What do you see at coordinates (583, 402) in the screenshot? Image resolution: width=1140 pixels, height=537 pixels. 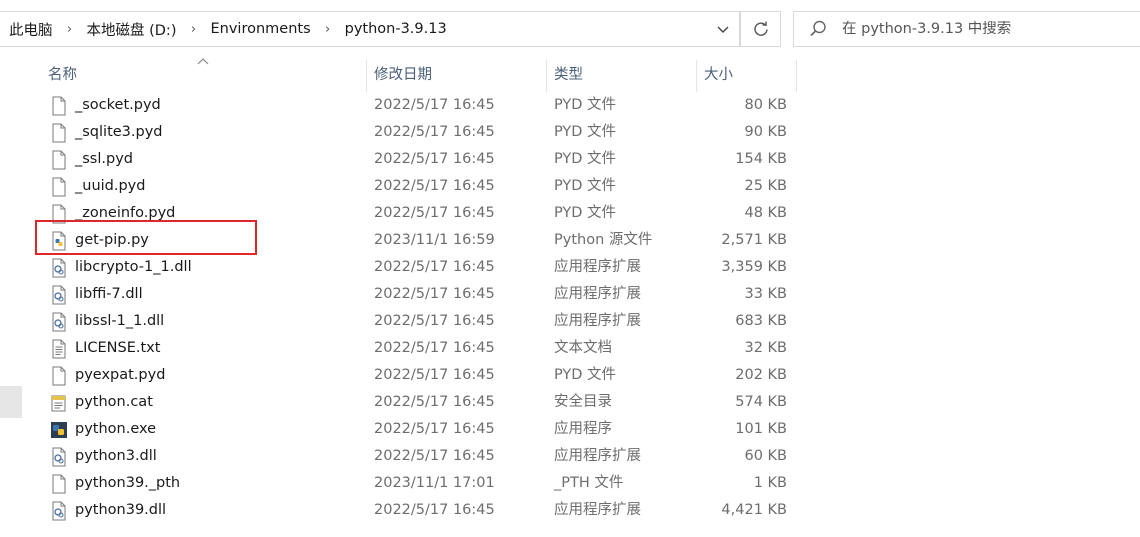 I see `file-type: 安全目录` at bounding box center [583, 402].